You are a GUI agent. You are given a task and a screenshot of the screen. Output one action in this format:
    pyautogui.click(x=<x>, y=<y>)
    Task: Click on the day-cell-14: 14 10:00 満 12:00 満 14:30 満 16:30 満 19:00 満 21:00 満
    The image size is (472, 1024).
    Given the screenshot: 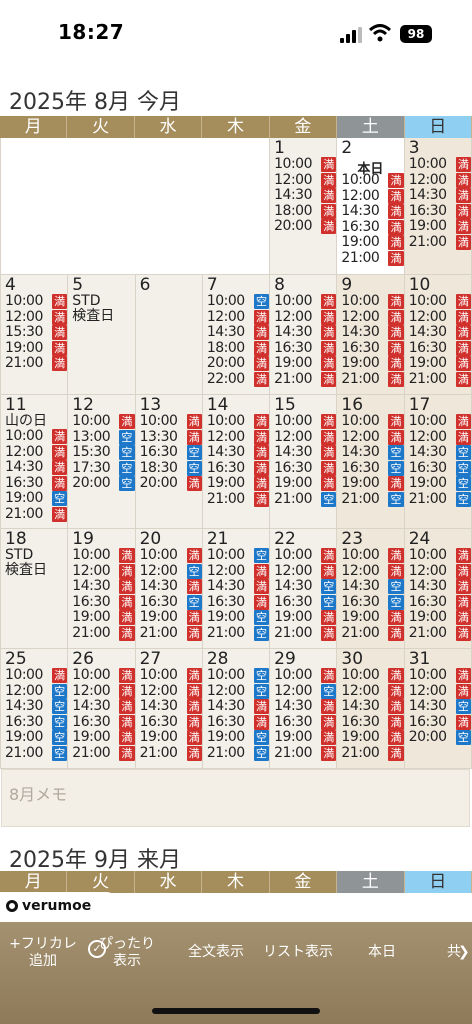 What is the action you would take?
    pyautogui.click(x=236, y=462)
    